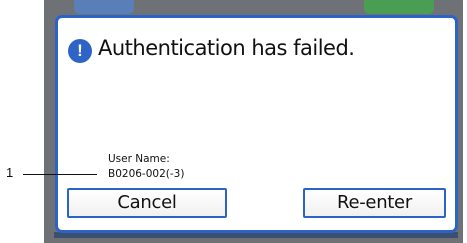  Describe the element at coordinates (374, 203) in the screenshot. I see `reenter-button: Re-enter` at that location.